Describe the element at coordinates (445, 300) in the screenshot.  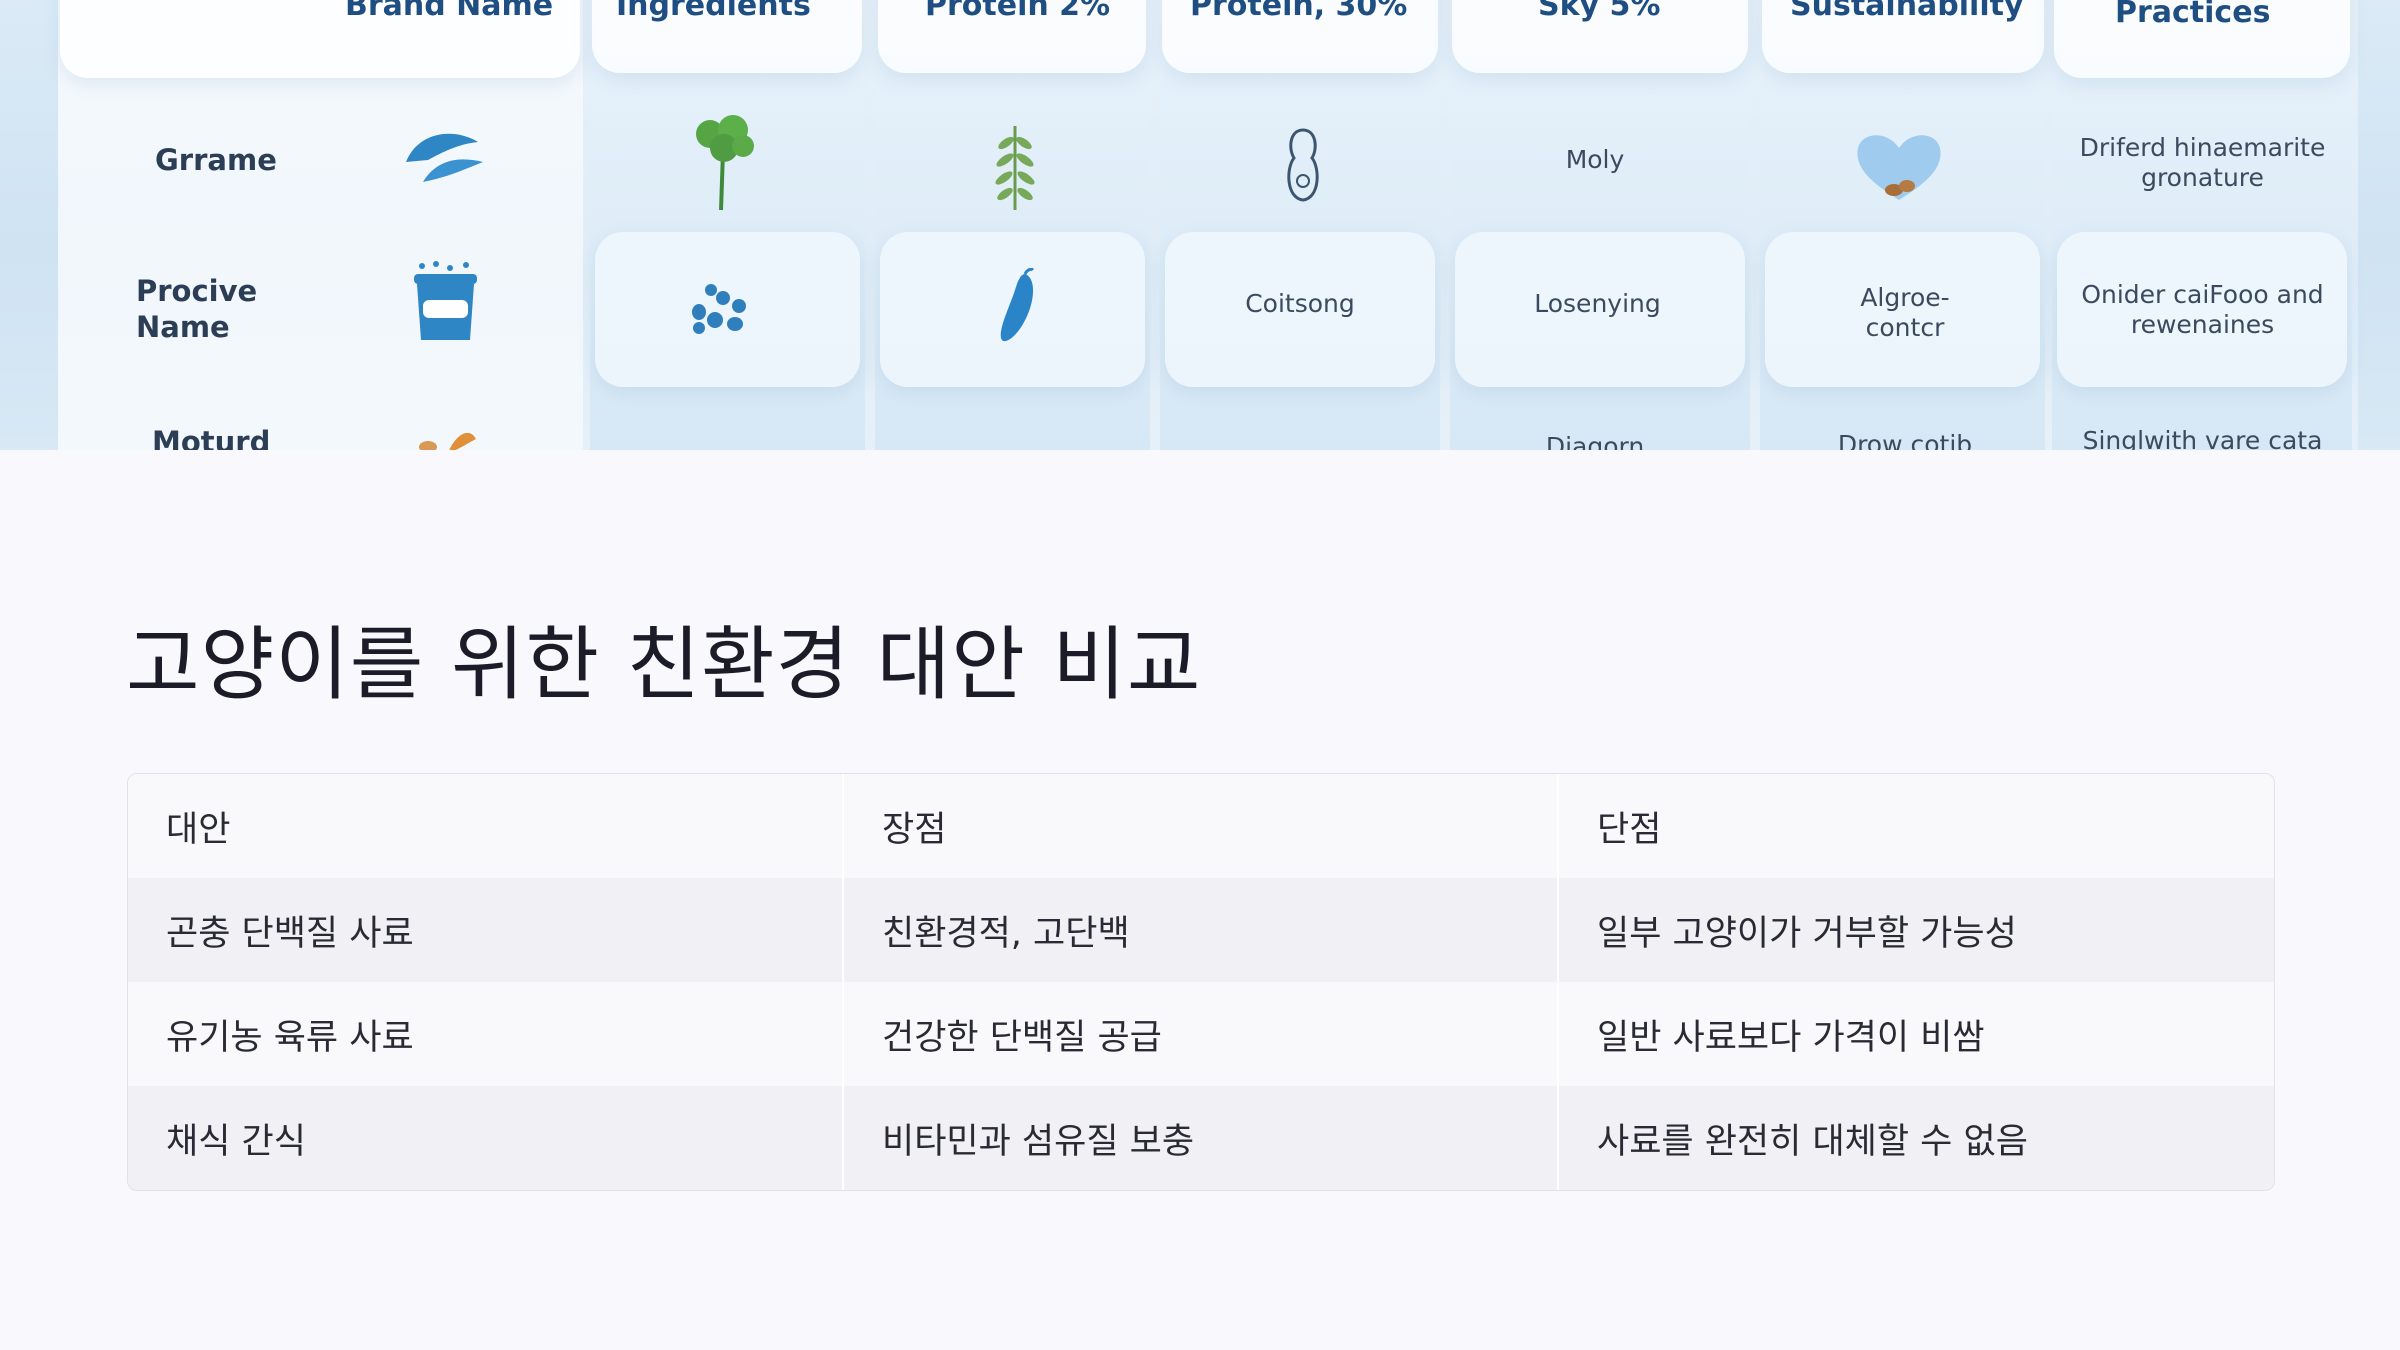
I see `water-bucket-icon` at that location.